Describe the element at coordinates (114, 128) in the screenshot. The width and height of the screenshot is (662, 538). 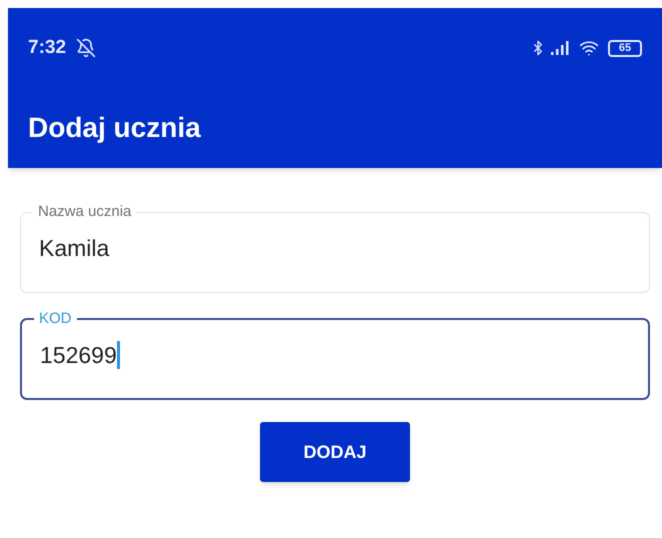
I see `screen-title: Dodaj ucznia` at that location.